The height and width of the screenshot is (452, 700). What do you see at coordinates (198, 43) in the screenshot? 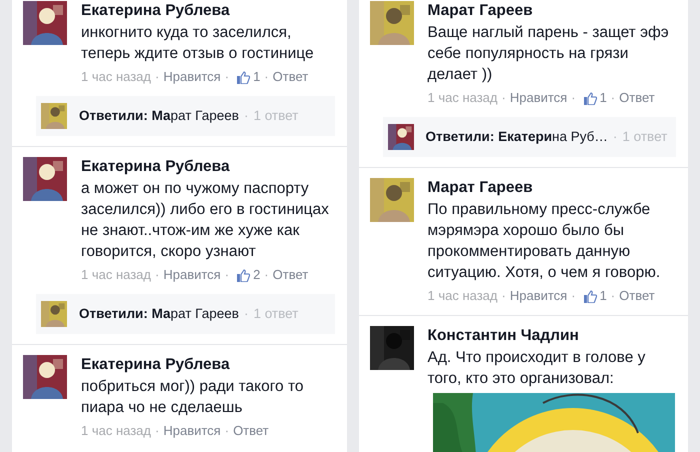
I see `comment-text: инкогнито куда то заселился, теперь ждите отзыв о гостинице` at bounding box center [198, 43].